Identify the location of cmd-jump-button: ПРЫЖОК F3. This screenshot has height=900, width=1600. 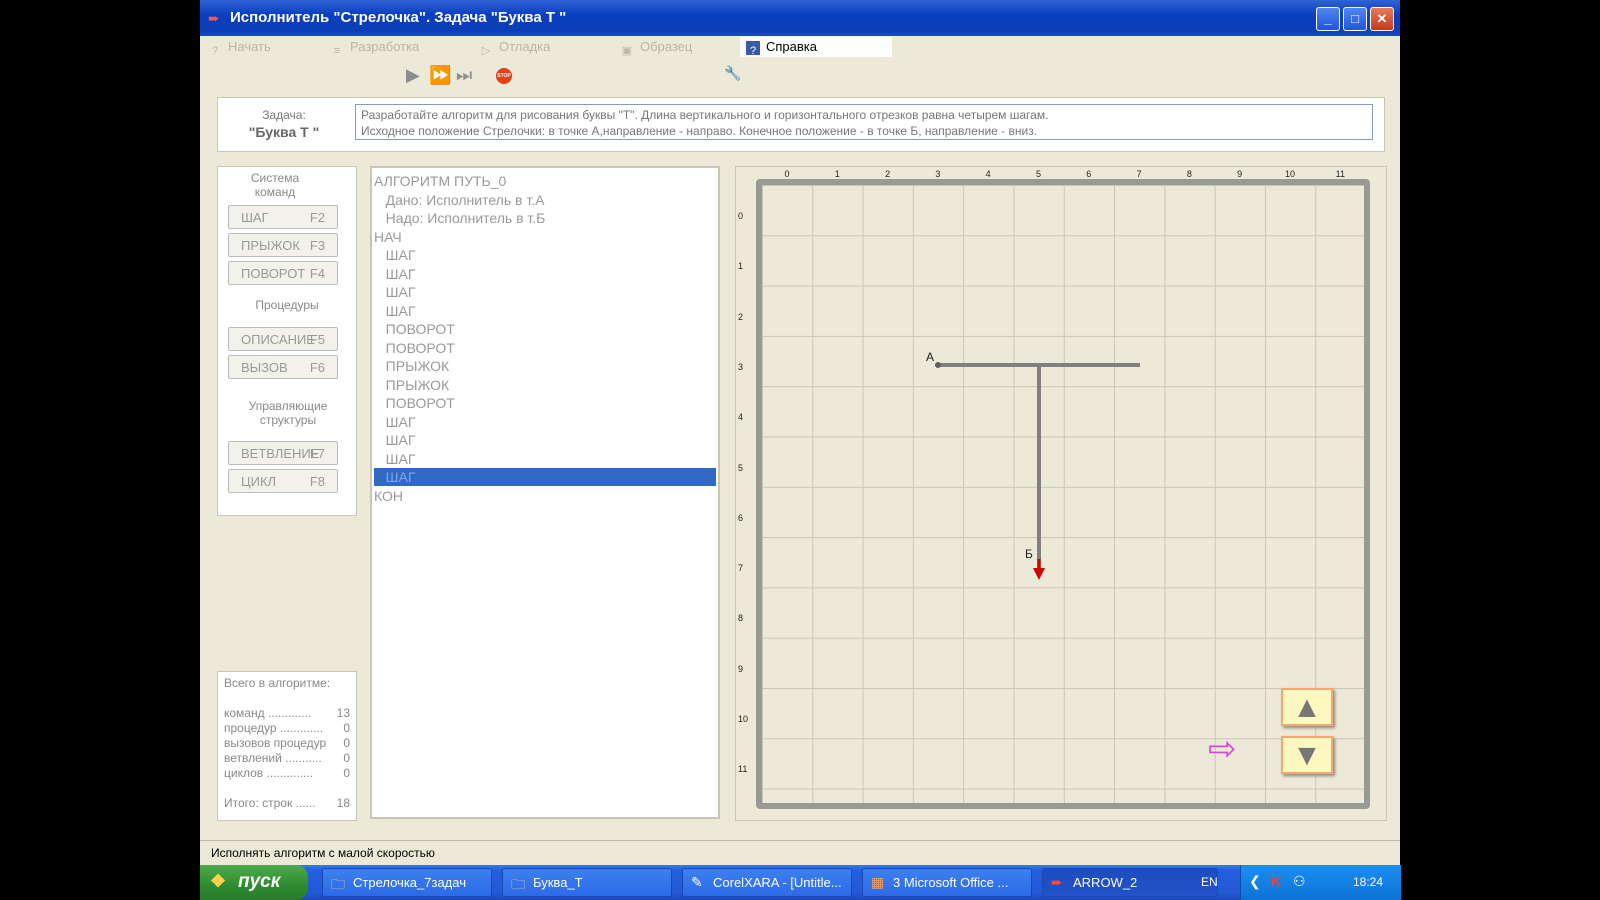
(283, 245).